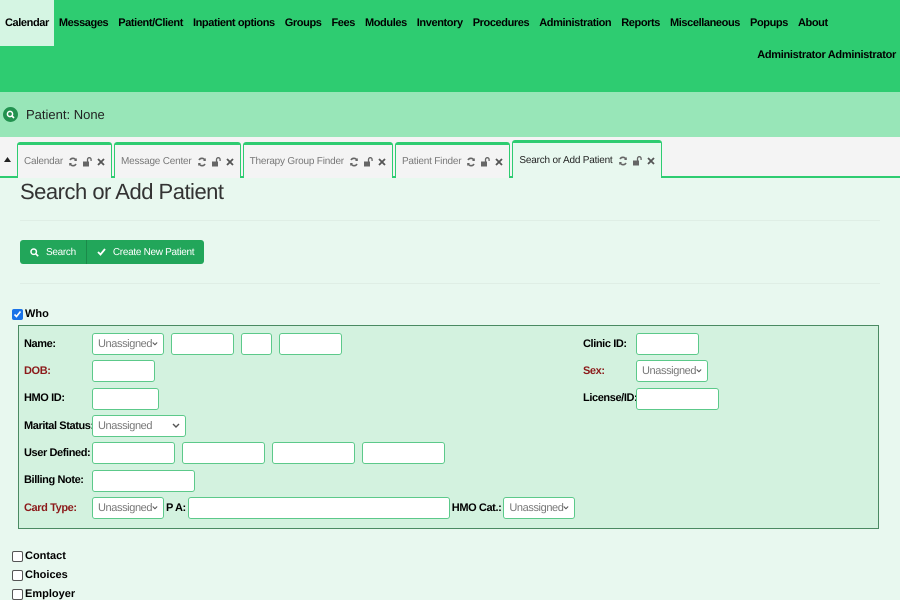 The height and width of the screenshot is (600, 900). What do you see at coordinates (477, 508) in the screenshot?
I see `field-label: HMO Cat.:` at bounding box center [477, 508].